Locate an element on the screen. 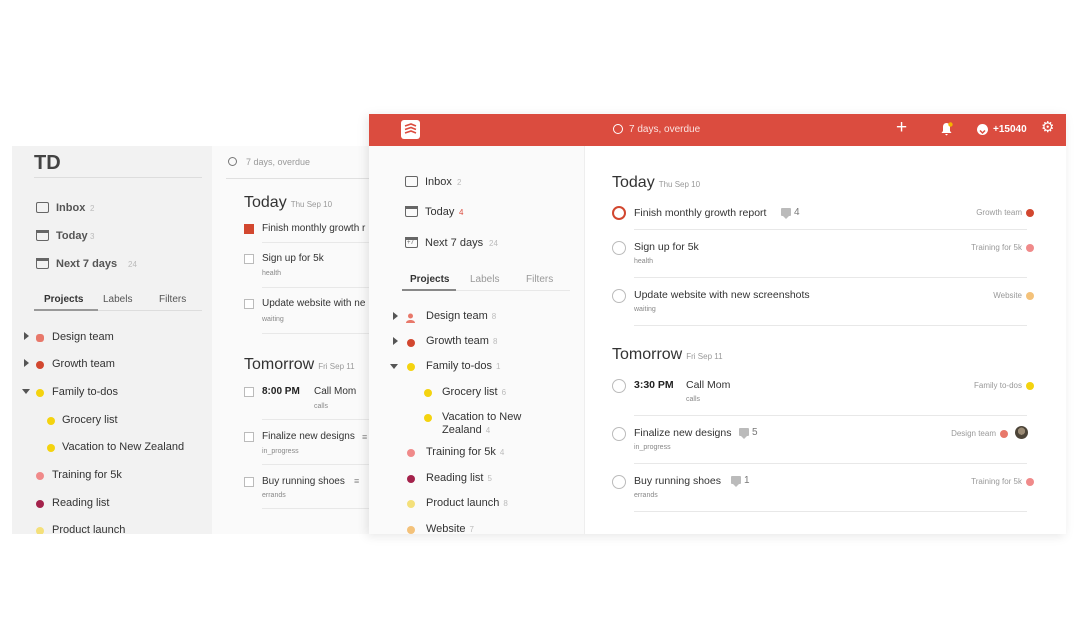 The image size is (1080, 631). back-project-reading: Reading list is located at coordinates (80, 503).